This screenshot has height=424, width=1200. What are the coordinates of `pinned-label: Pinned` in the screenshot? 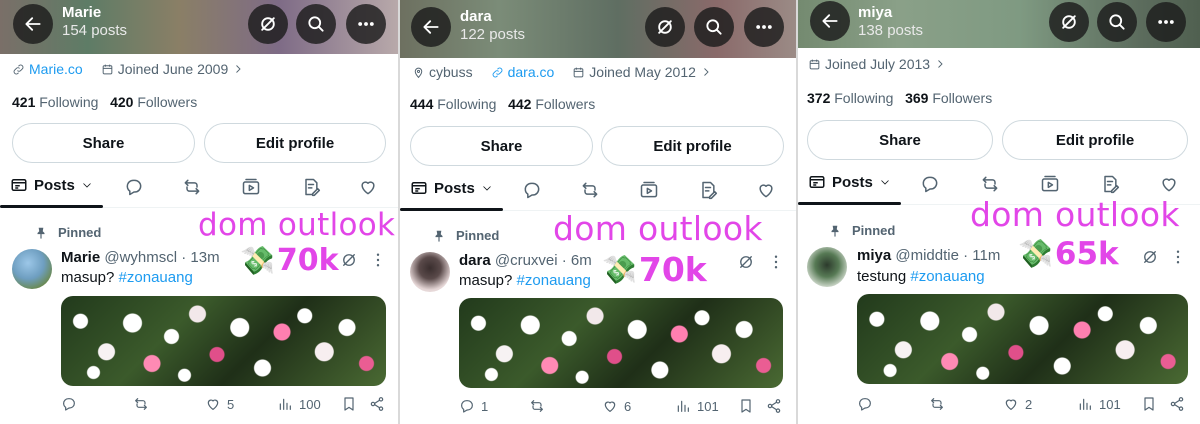 It's located at (874, 230).